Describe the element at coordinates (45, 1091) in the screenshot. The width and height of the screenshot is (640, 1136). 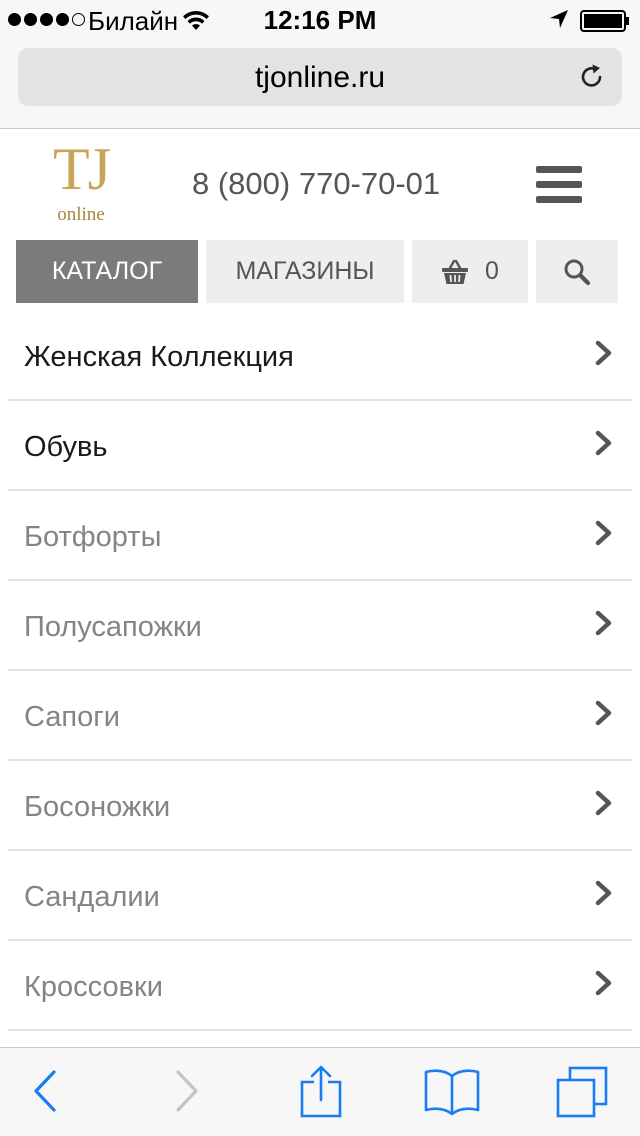
I see `back-icon` at that location.